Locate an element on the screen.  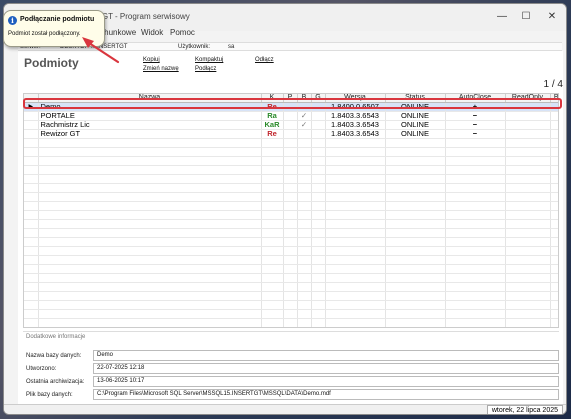
col-office: Biuro is located at coordinates (554, 98).